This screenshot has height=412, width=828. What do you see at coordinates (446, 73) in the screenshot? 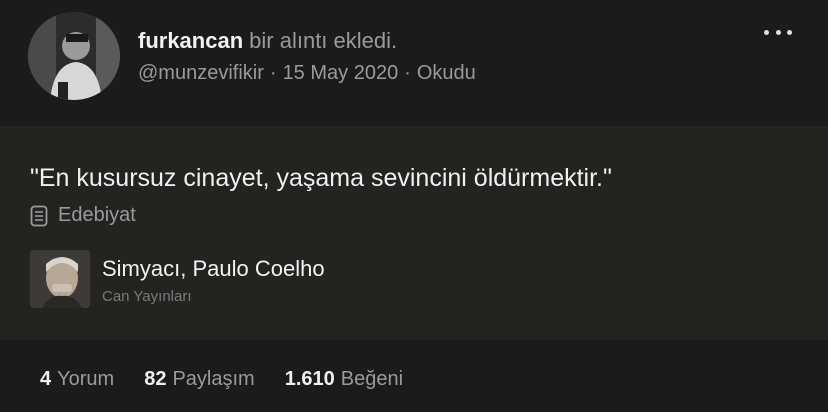
I see `reading-status: Okudu` at bounding box center [446, 73].